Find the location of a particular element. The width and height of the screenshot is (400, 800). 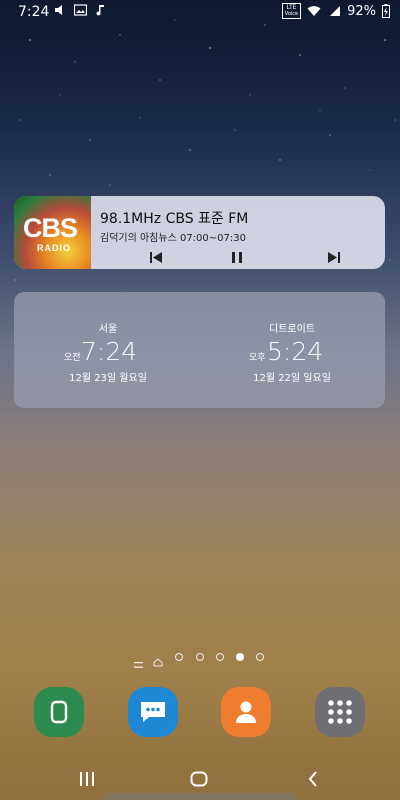

program-subtitle: 김덕기의 아침뉴스 07:00~07:30 is located at coordinates (173, 238).